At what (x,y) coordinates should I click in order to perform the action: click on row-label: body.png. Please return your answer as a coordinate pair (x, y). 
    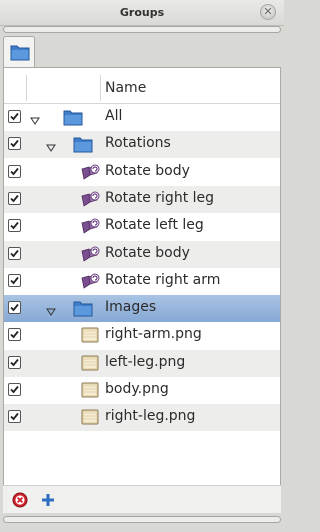
    Looking at the image, I should click on (137, 389).